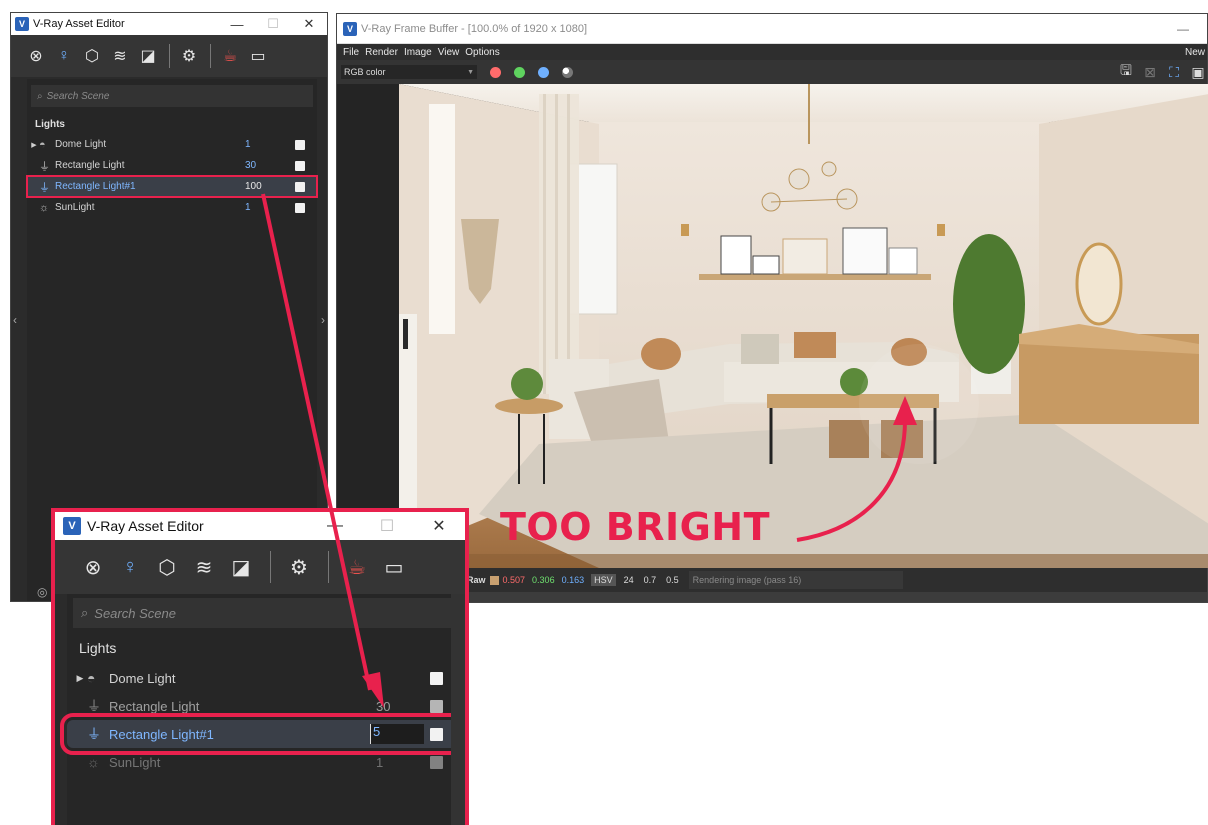 This screenshot has height=825, width=1208. What do you see at coordinates (397, 734) in the screenshot?
I see `light-intensity-input: 5` at bounding box center [397, 734].